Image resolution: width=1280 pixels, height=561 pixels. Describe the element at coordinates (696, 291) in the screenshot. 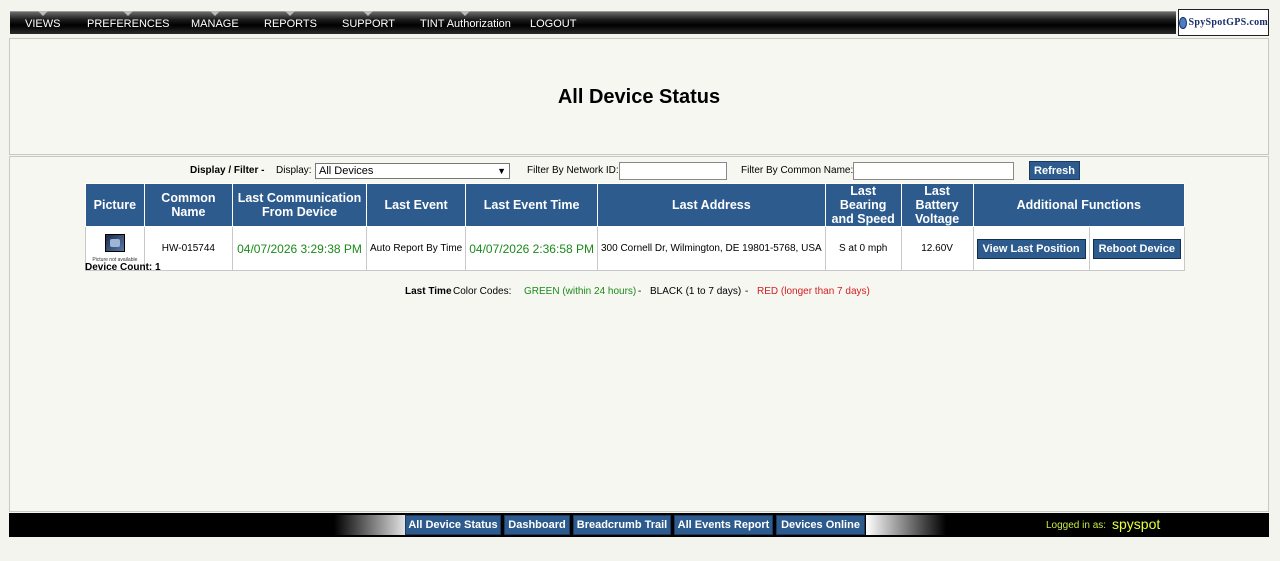

I see `legend-black: BLACK (1 to 7 days)` at that location.